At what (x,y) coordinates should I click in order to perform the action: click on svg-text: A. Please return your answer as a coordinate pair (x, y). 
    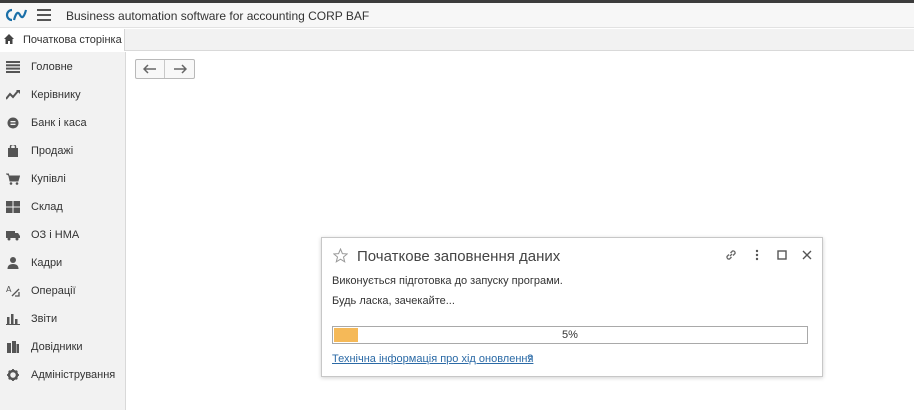
    Looking at the image, I should click on (9, 289).